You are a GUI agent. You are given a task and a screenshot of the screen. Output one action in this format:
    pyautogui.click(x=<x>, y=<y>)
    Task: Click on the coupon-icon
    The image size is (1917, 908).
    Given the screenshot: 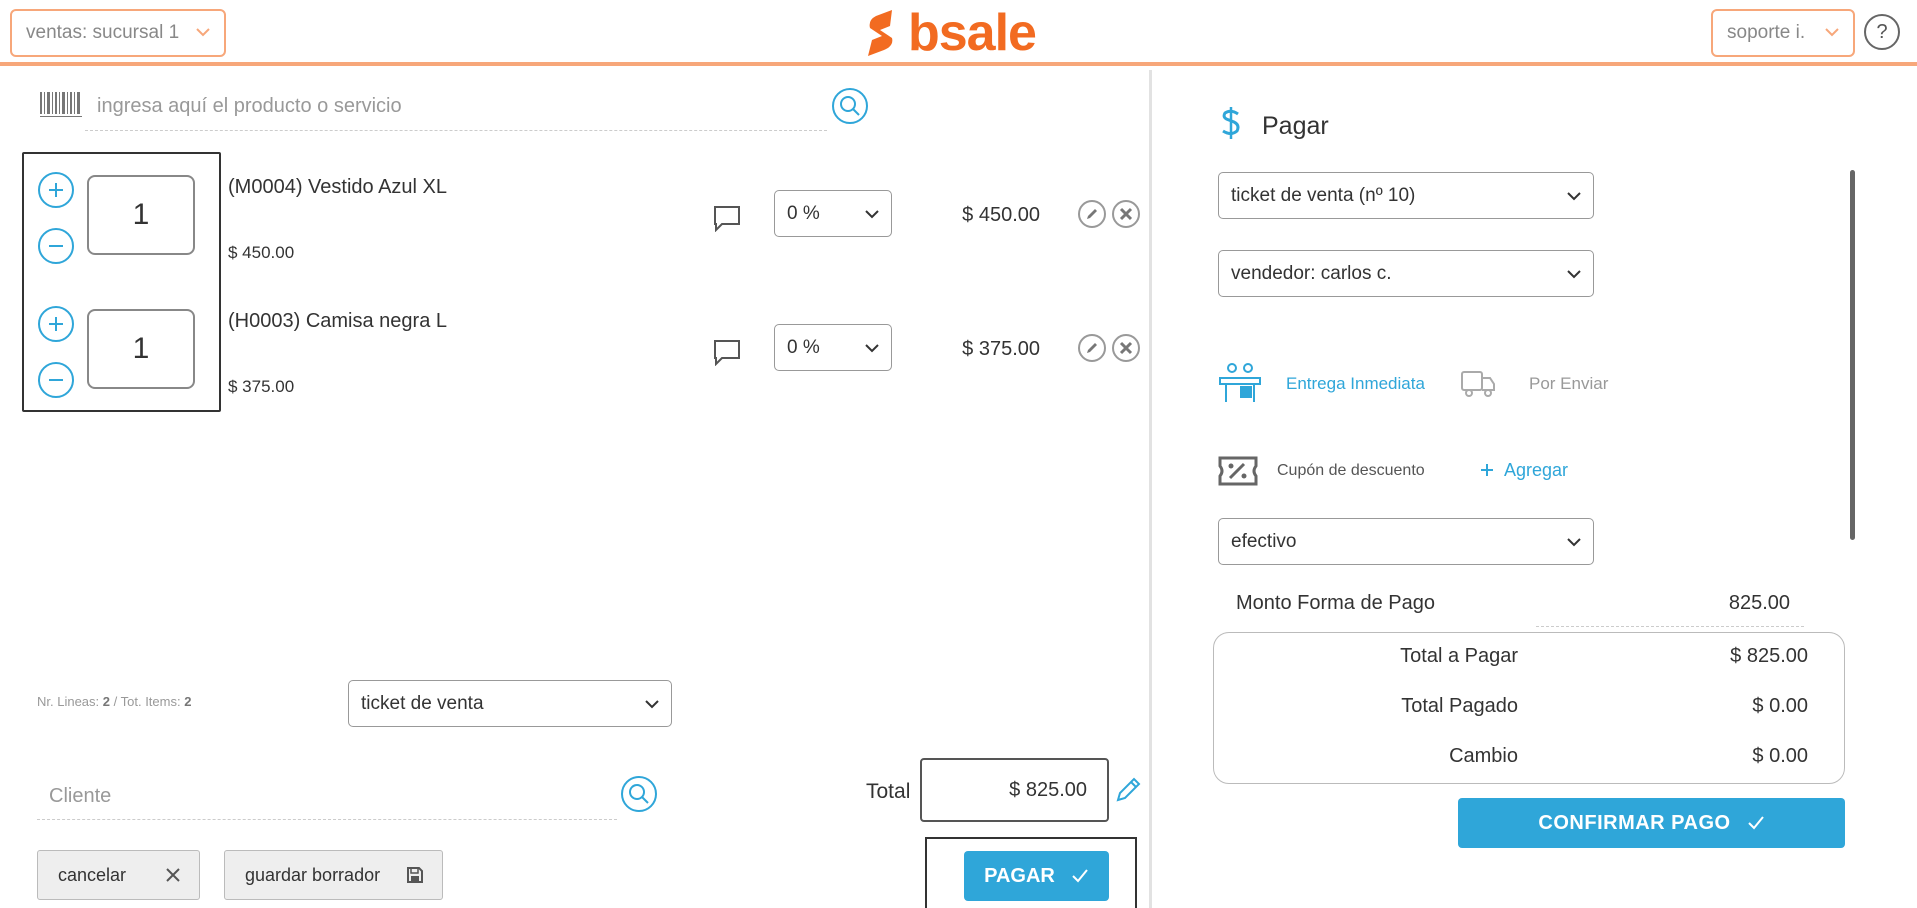 What is the action you would take?
    pyautogui.click(x=1238, y=471)
    